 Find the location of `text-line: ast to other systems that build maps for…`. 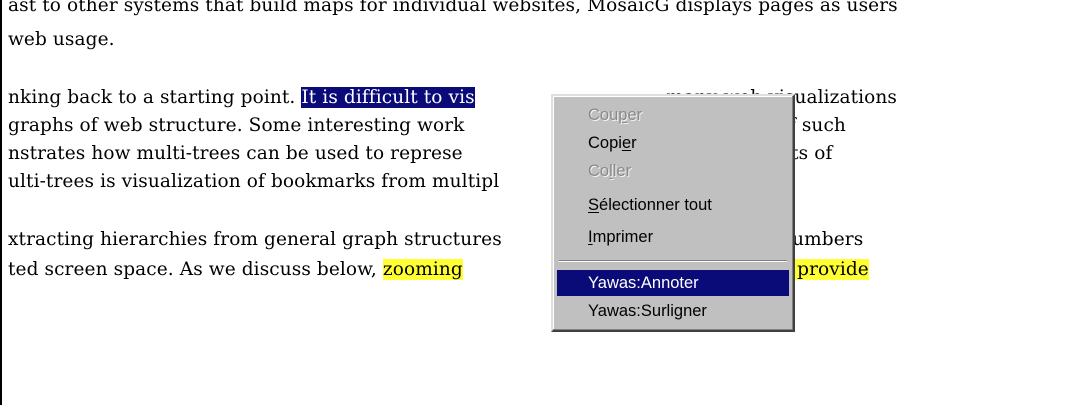

text-line: ast to other systems that build maps for… is located at coordinates (453, 9).